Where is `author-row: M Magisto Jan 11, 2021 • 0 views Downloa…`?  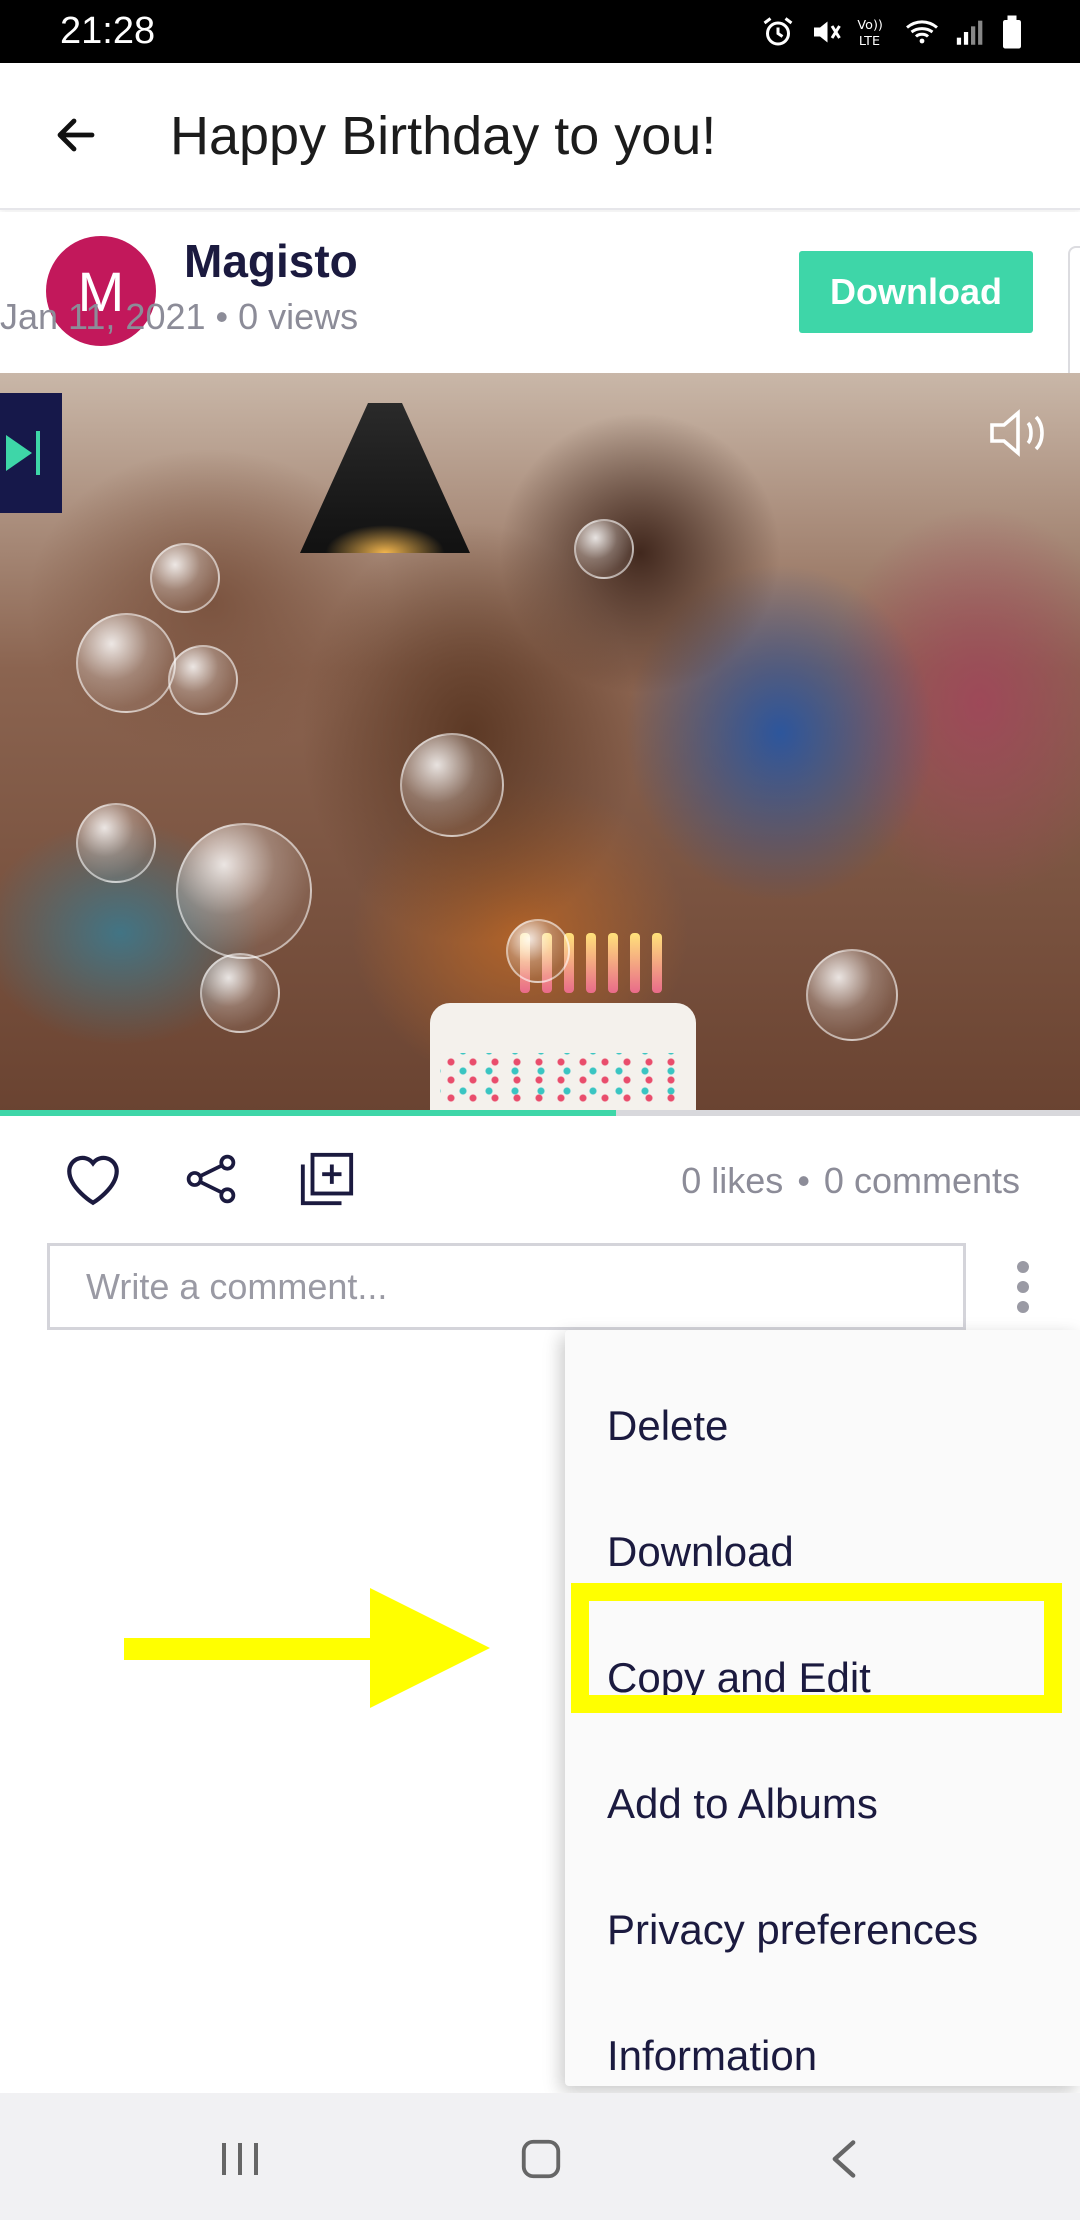
author-row: M Magisto Jan 11, 2021 • 0 views Downloa… is located at coordinates (540, 292).